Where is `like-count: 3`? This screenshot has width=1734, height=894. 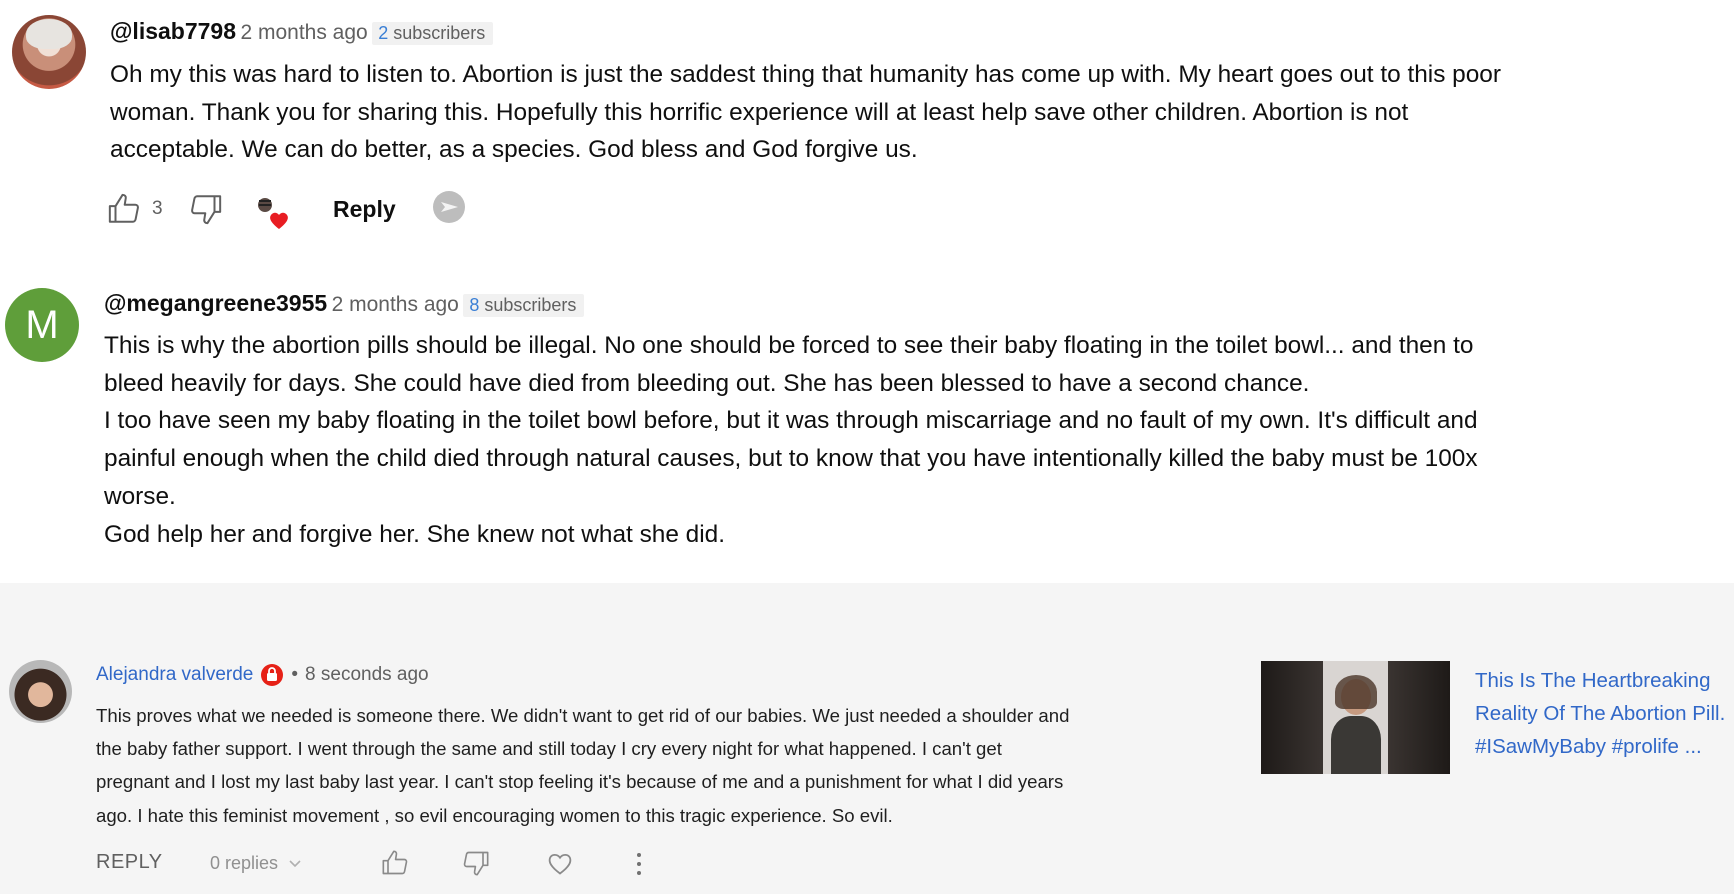 like-count: 3 is located at coordinates (157, 208).